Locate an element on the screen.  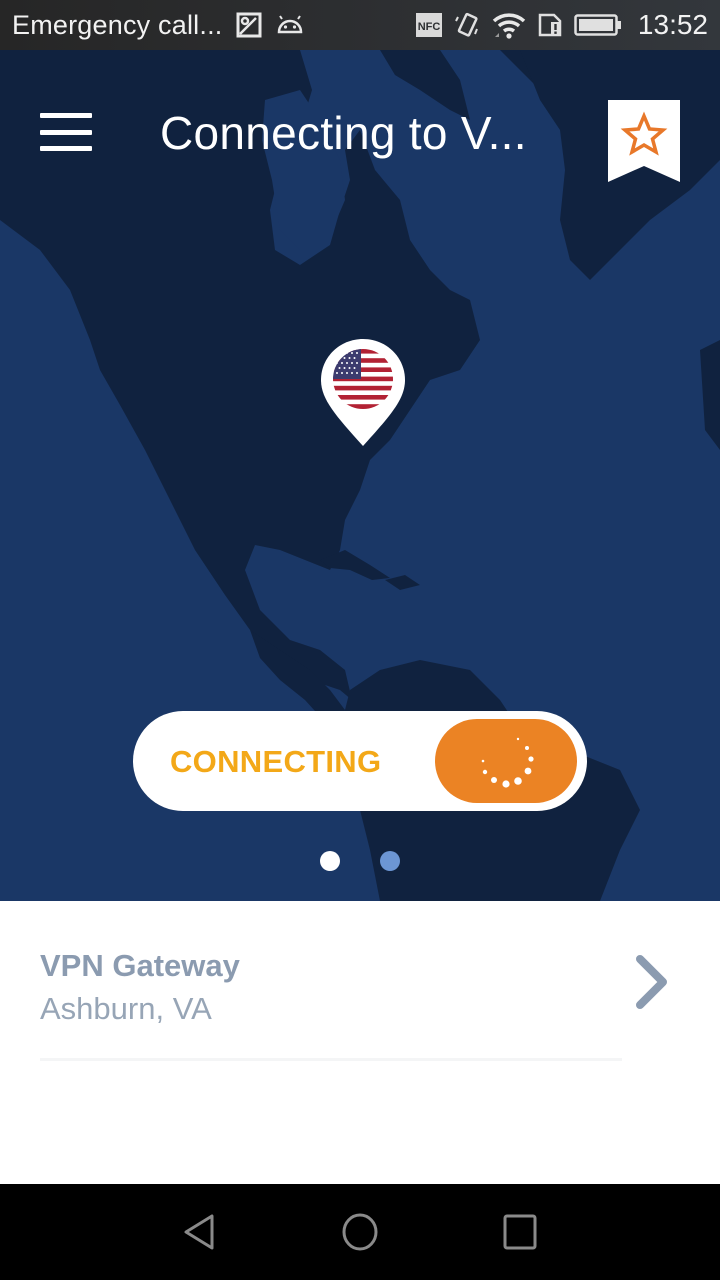
divider is located at coordinates (331, 1059).